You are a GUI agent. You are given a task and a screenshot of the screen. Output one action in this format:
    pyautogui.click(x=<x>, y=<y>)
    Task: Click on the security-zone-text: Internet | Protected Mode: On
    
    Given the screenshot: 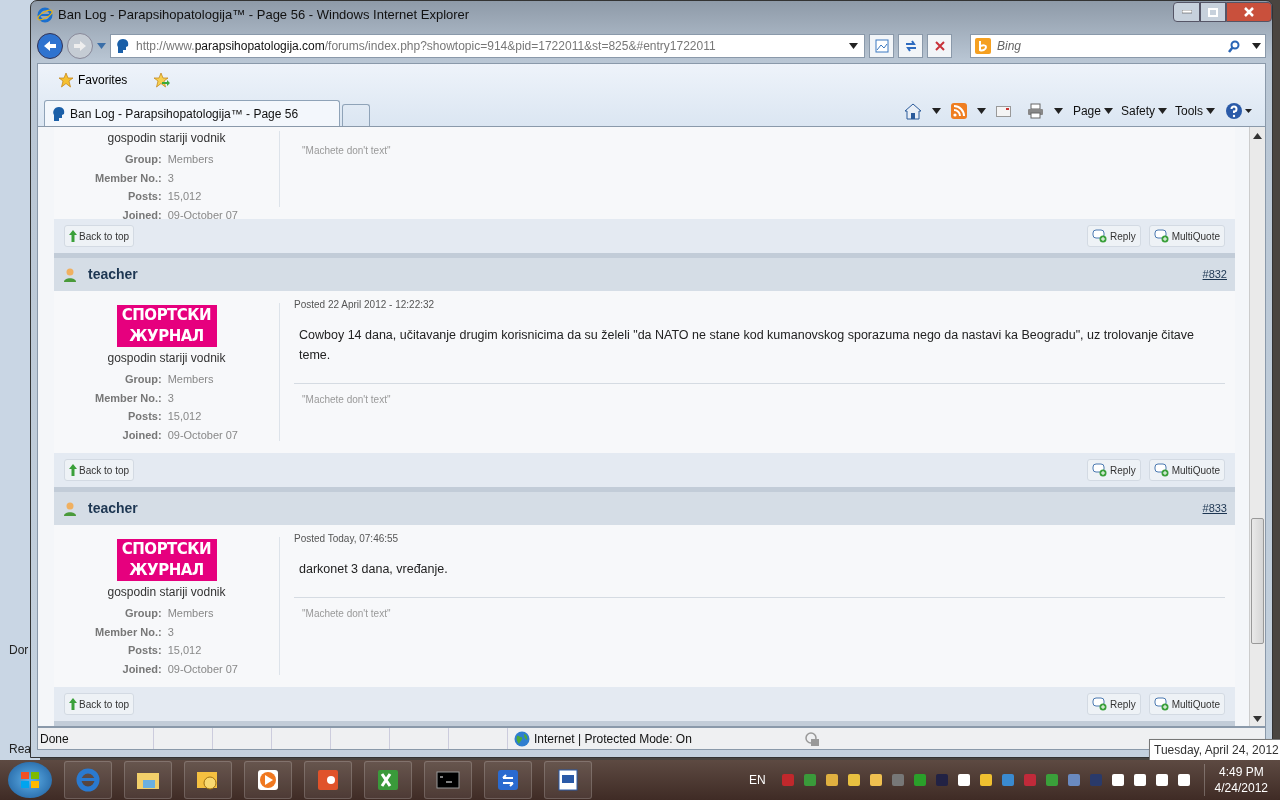 What is the action you would take?
    pyautogui.click(x=613, y=739)
    